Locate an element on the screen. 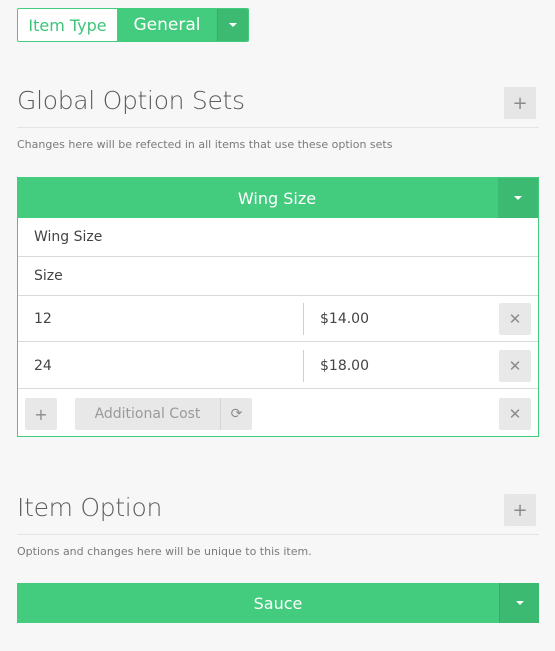 This screenshot has width=555, height=651. option-set-header: Wing Size is located at coordinates (278, 198).